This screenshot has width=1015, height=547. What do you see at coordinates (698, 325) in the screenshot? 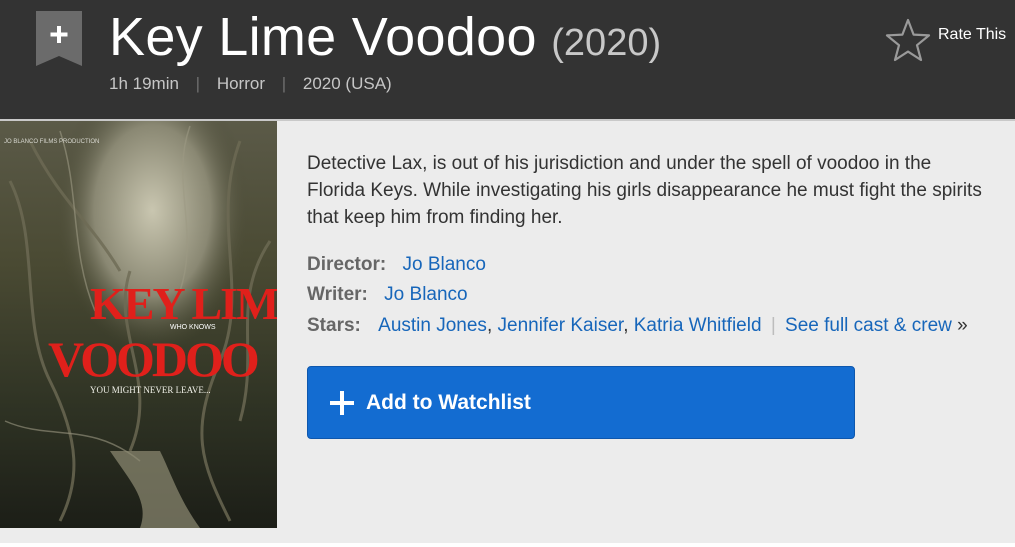
I see `star-link: Katria Whitfield` at bounding box center [698, 325].